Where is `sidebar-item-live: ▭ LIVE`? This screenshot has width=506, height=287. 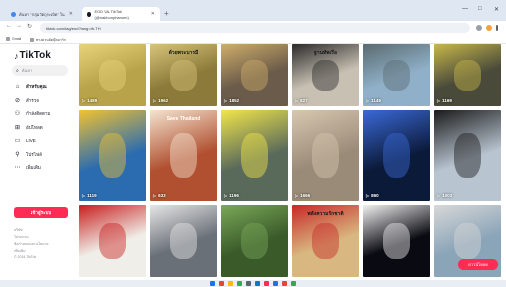
sidebar-item-live: ▭ LIVE is located at coordinates (25, 140).